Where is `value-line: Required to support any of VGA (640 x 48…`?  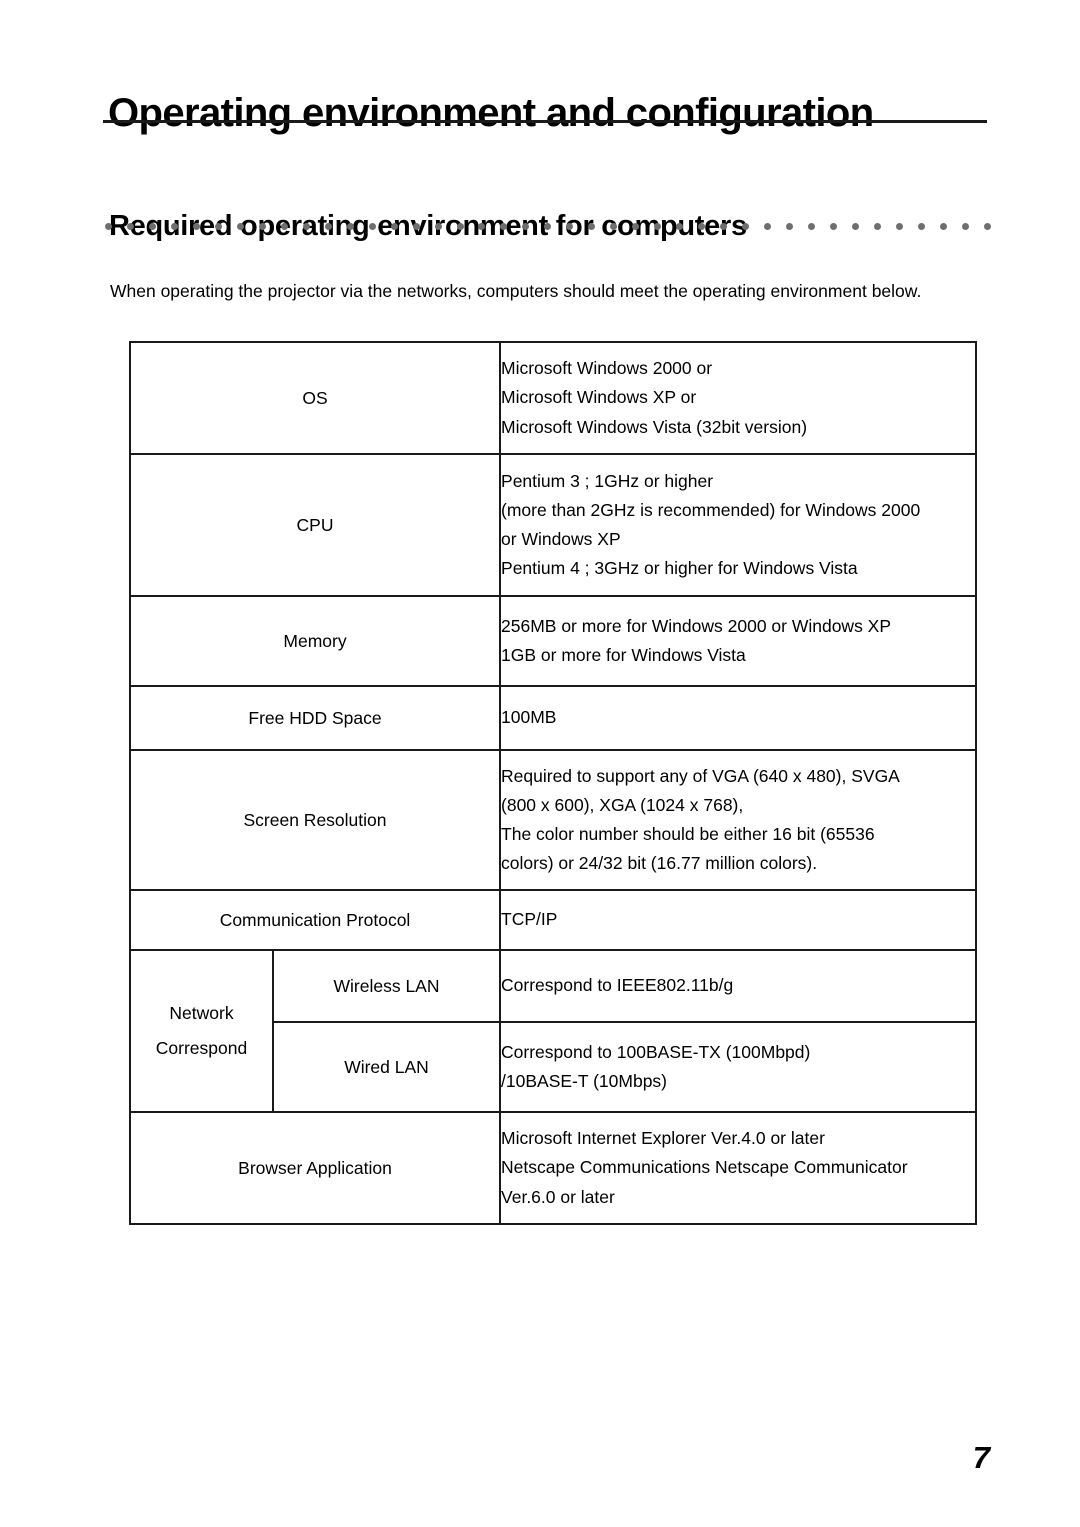
value-line: Required to support any of VGA (640 x 48… is located at coordinates (700, 775).